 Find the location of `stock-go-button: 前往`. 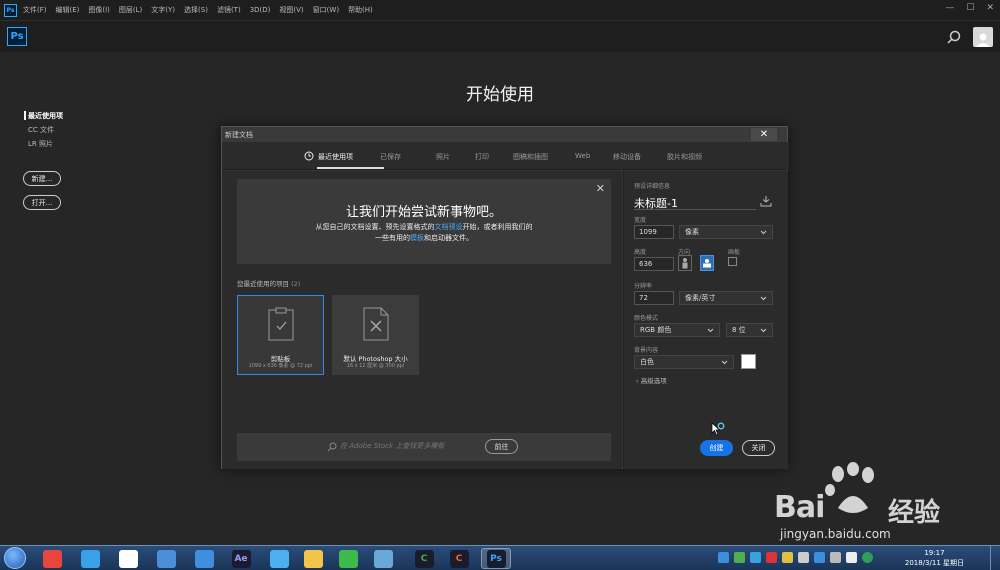

stock-go-button: 前往 is located at coordinates (501, 446).